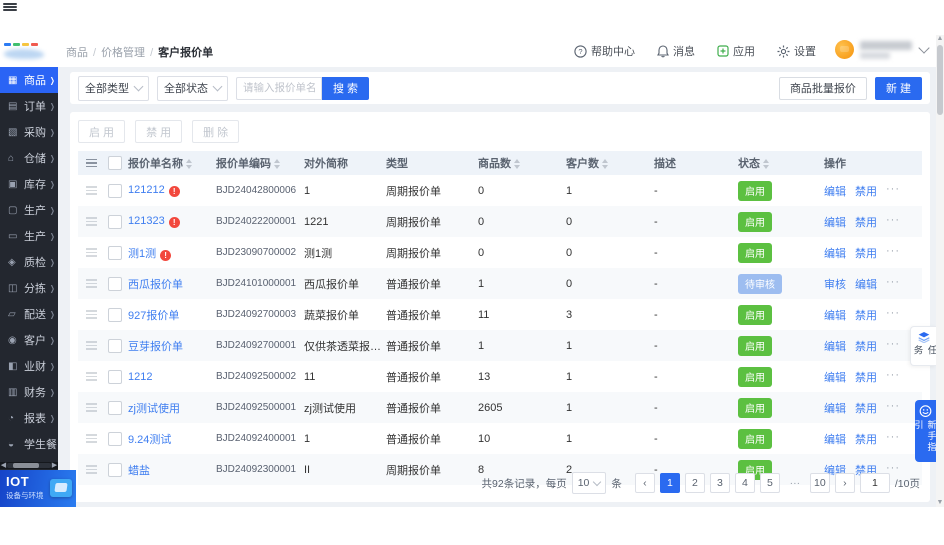  Describe the element at coordinates (192, 88) in the screenshot. I see `status-filter-select: 全部状态` at that location.